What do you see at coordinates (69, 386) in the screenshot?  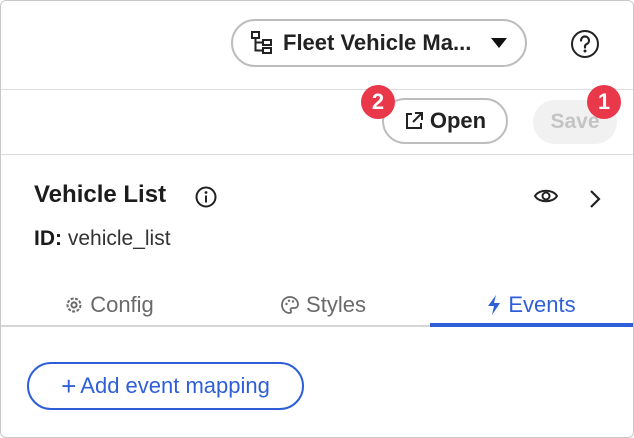 I see `plus-icon: +` at bounding box center [69, 386].